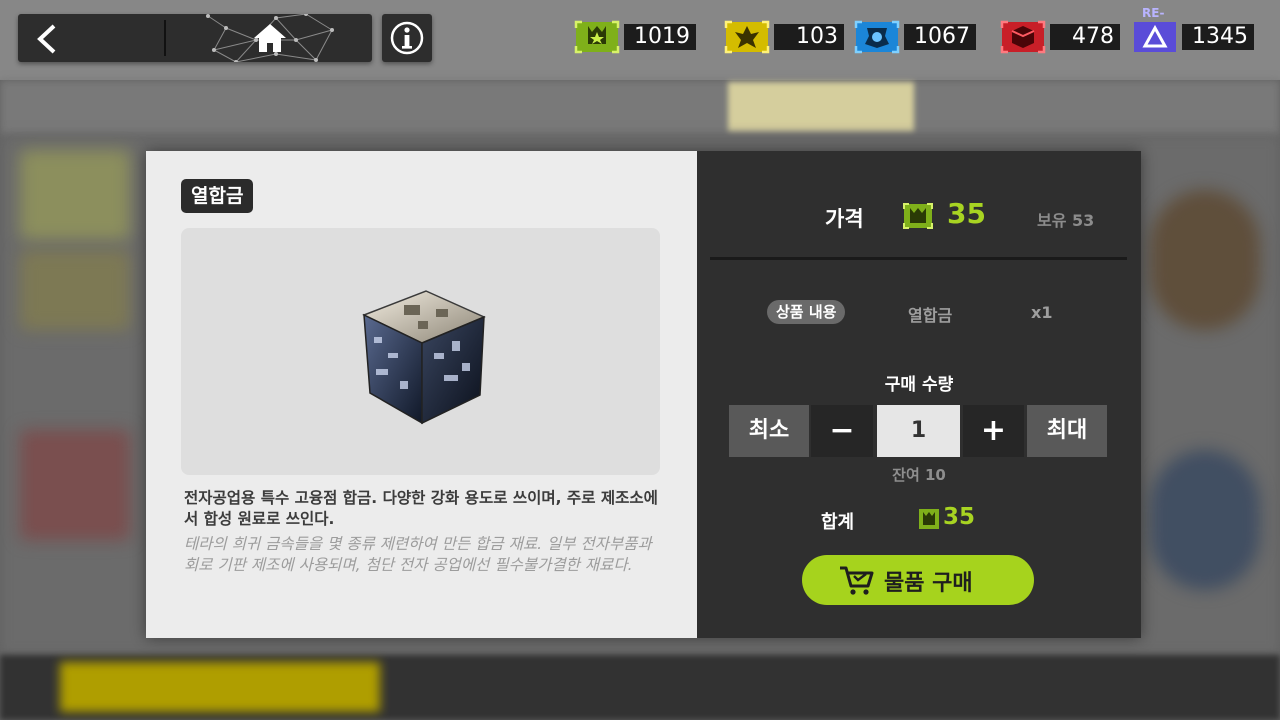 The height and width of the screenshot is (720, 1280). Describe the element at coordinates (1155, 37) in the screenshot. I see `purple-currency-icon` at that location.